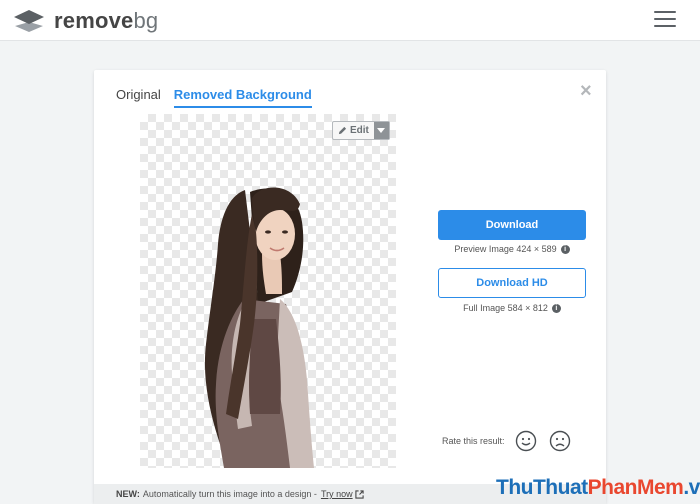 The height and width of the screenshot is (504, 700). I want to click on edit-dropdown-button, so click(381, 130).